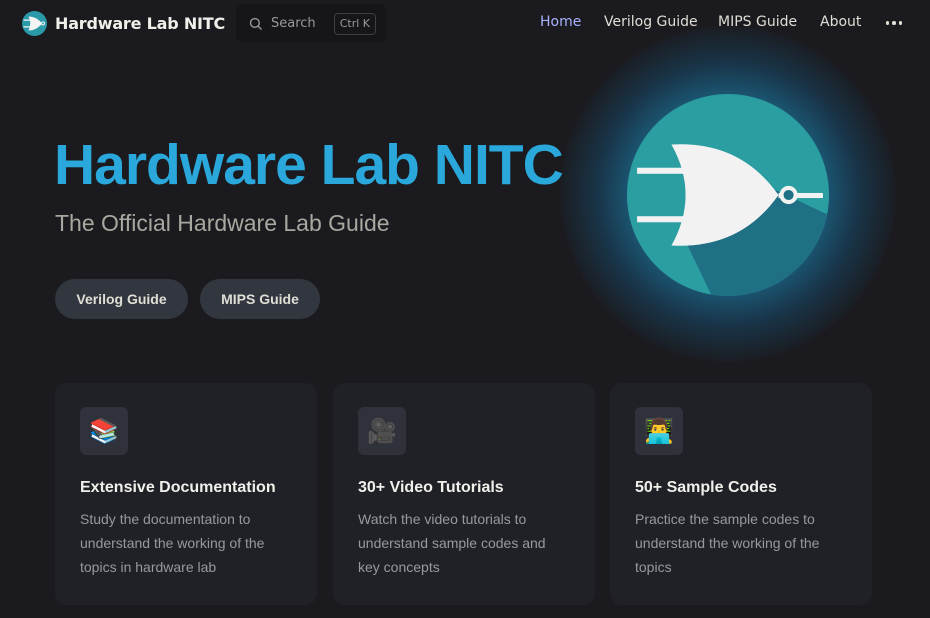  Describe the element at coordinates (222, 223) in the screenshot. I see `hero-subtitle: The Official Hardware Lab Guide` at that location.